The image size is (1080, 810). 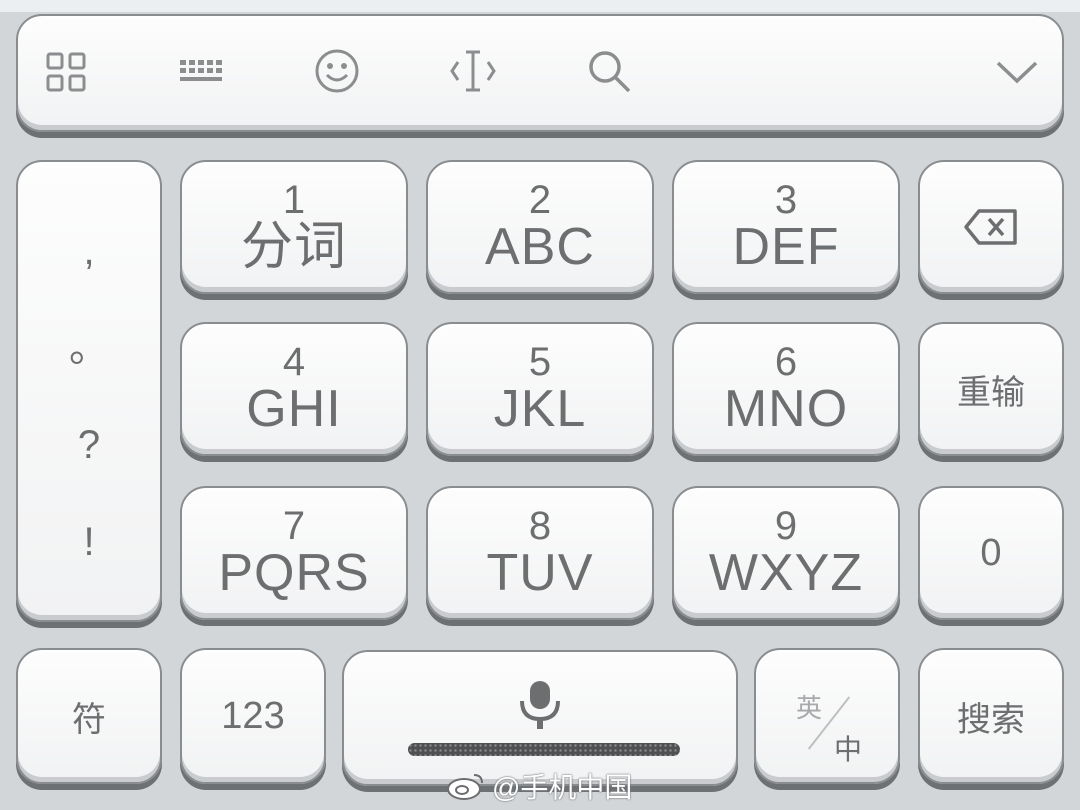 What do you see at coordinates (540, 247) in the screenshot?
I see `key-2-letters: ABC` at bounding box center [540, 247].